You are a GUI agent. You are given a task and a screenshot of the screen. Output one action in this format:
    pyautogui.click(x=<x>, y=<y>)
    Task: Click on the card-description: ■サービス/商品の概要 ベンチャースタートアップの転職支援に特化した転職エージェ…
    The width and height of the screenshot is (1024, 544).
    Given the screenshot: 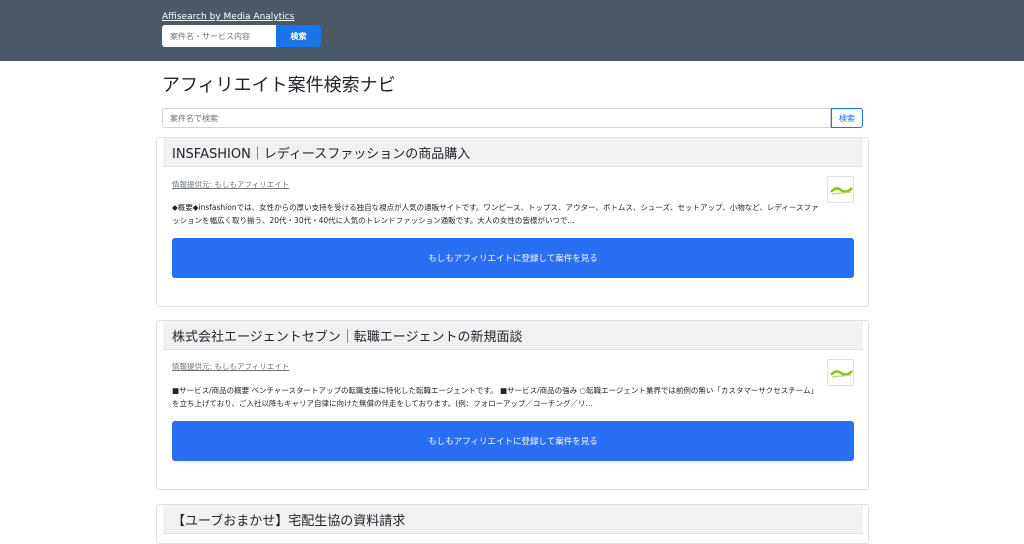 What is the action you would take?
    pyautogui.click(x=495, y=397)
    